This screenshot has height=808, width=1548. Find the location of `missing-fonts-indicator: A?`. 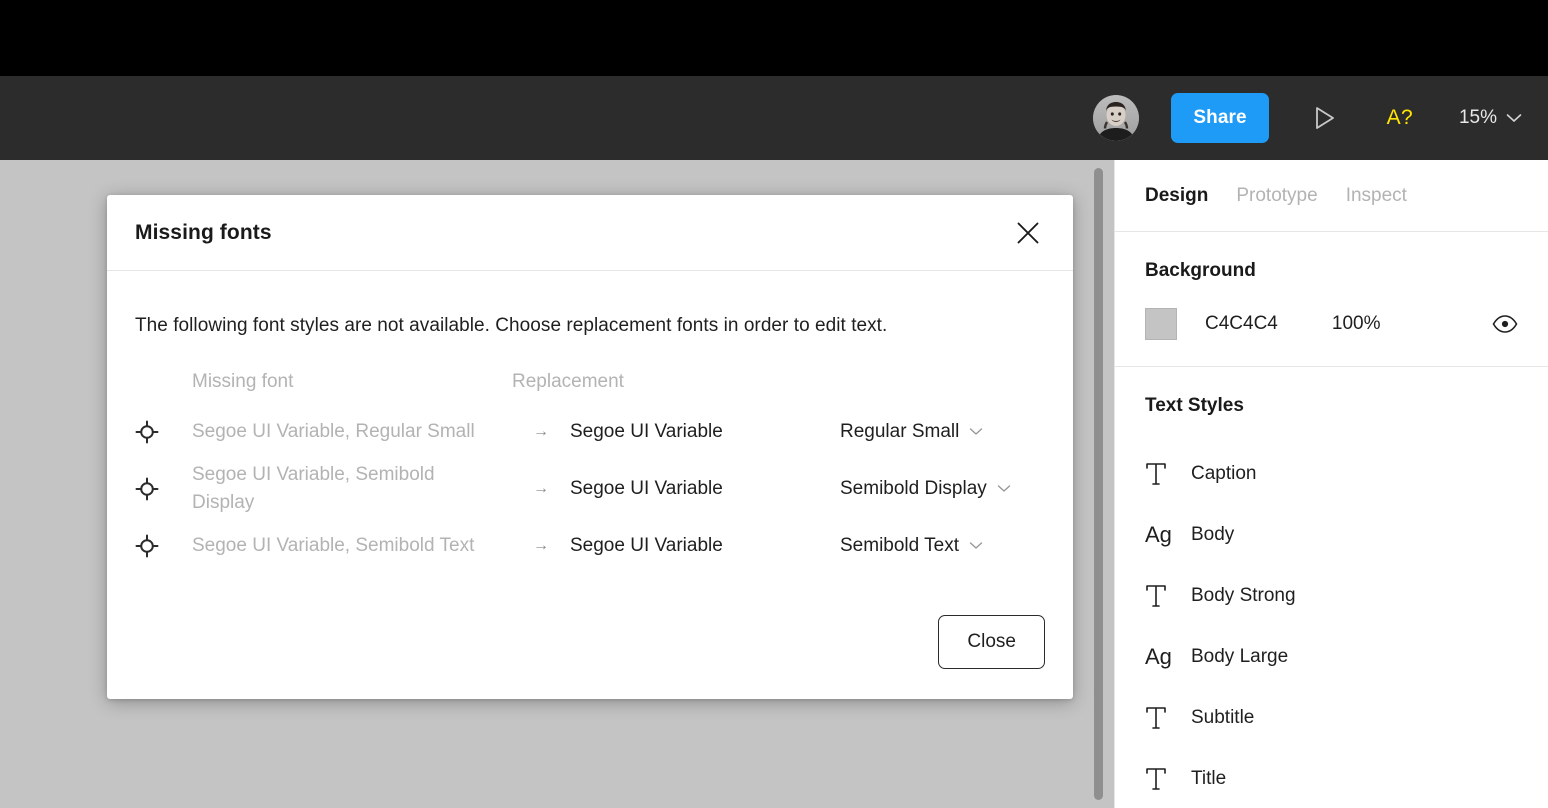

missing-fonts-indicator: A? is located at coordinates (1400, 118).